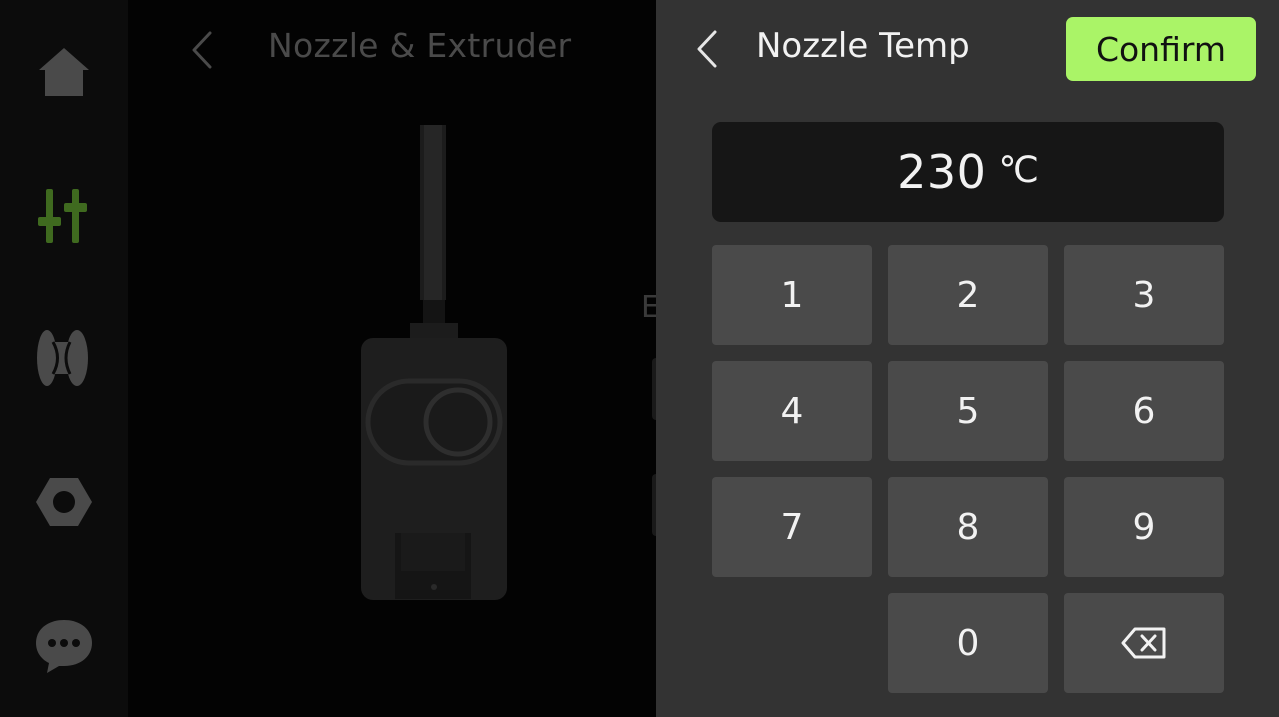  What do you see at coordinates (942, 172) in the screenshot?
I see `temperature-value: 230` at bounding box center [942, 172].